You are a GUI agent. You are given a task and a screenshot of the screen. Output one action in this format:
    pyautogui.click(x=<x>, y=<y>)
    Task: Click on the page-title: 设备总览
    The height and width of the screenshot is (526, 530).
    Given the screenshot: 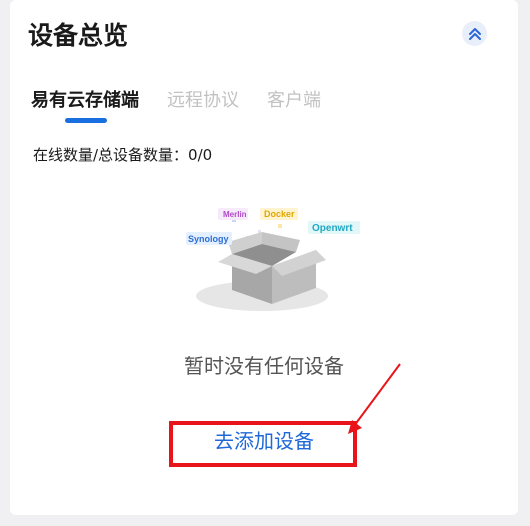 What is the action you would take?
    pyautogui.click(x=78, y=35)
    